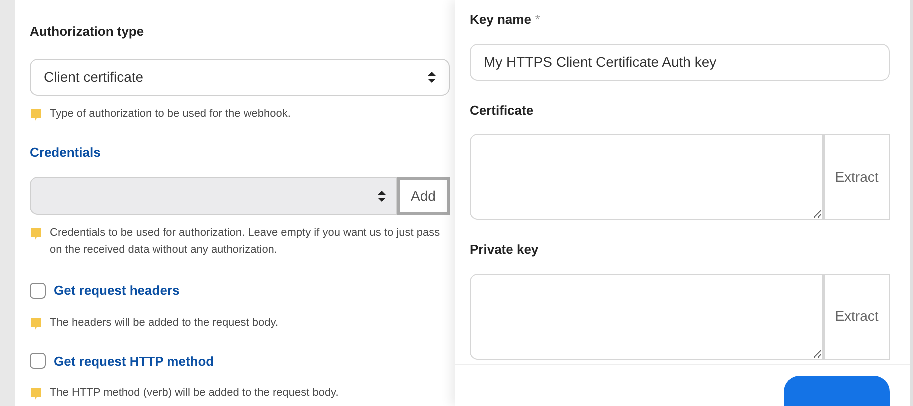 The image size is (913, 406). Describe the element at coordinates (117, 290) in the screenshot. I see `checkbox-label: Get request headers` at that location.